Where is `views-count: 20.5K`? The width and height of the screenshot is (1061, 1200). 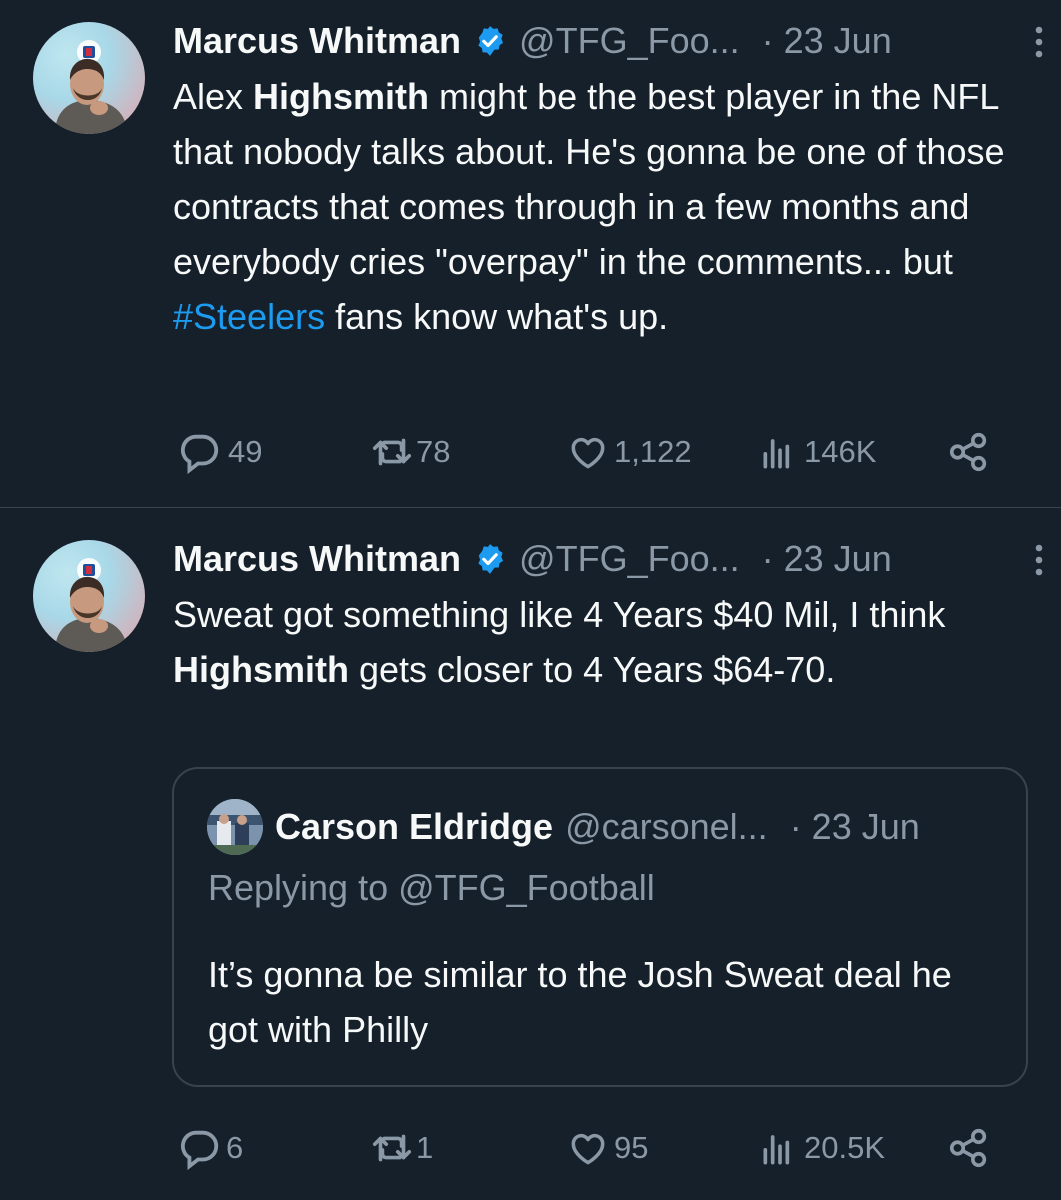 views-count: 20.5K is located at coordinates (845, 1147).